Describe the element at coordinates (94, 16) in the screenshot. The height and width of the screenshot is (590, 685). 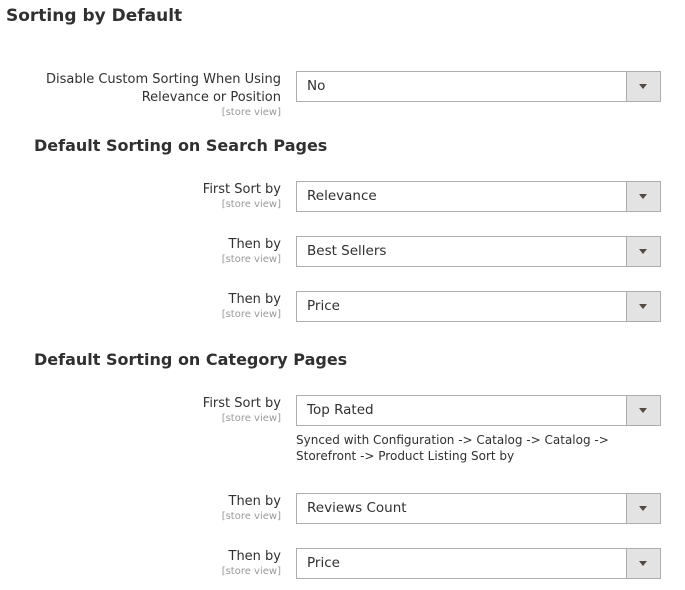
I see `page-title: Sorting by Default` at that location.